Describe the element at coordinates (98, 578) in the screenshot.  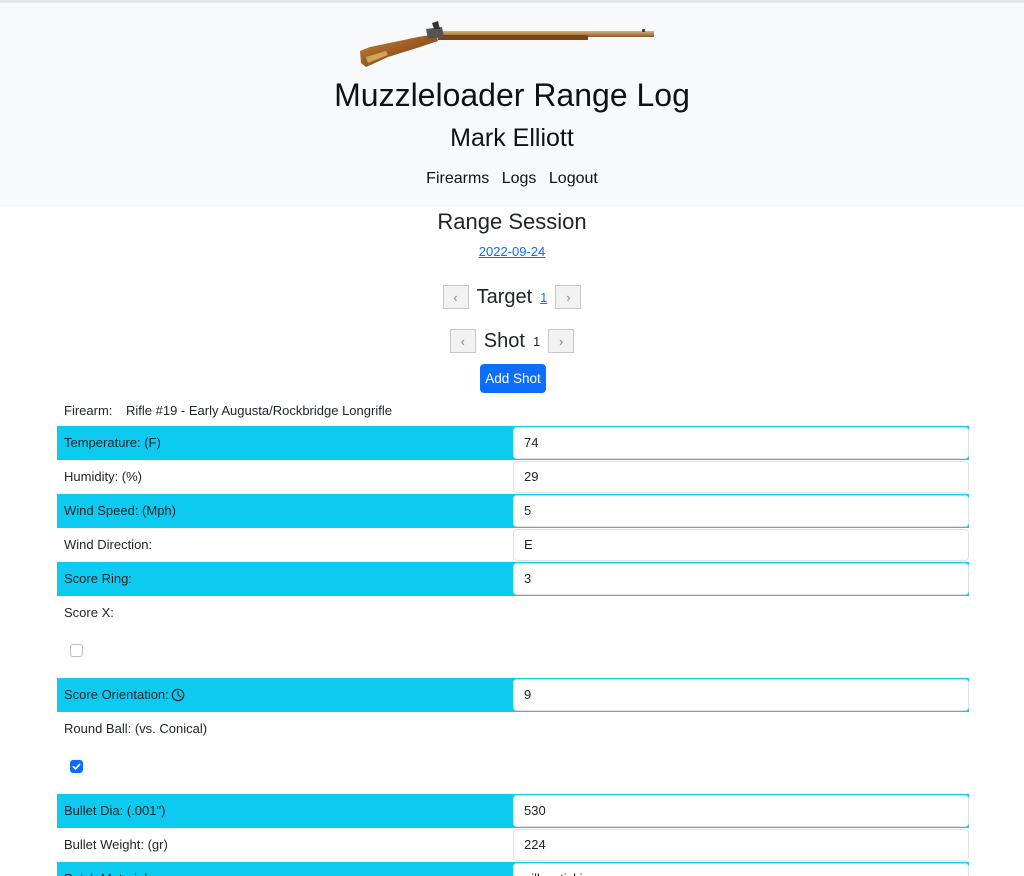
I see `score-ring-label: Score Ring:` at that location.